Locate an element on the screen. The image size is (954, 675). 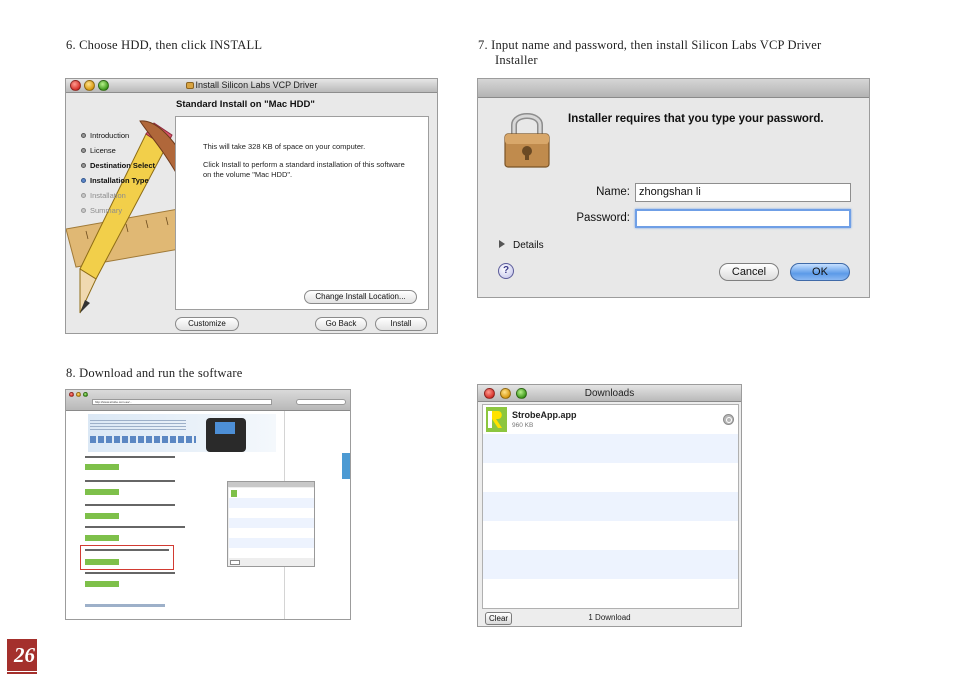
mini-downloads-list is located at coordinates (271, 523).